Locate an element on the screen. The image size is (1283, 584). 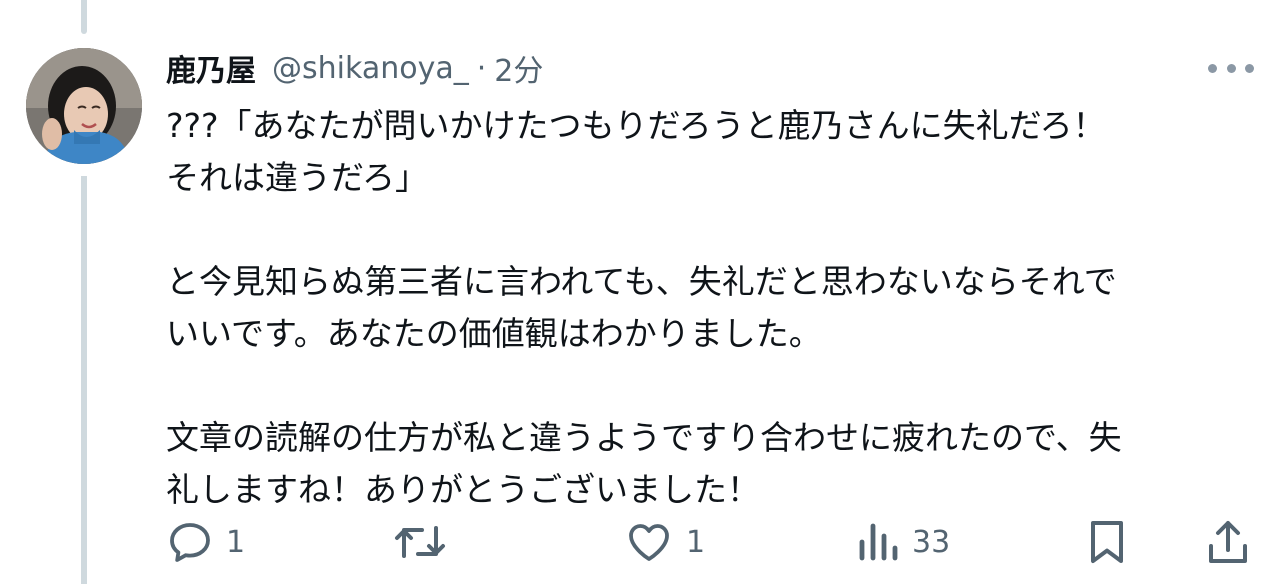
tweet-line: と今見知らぬ第三者に言われても、失礼だと思わないならそれで is located at coordinates (641, 281).